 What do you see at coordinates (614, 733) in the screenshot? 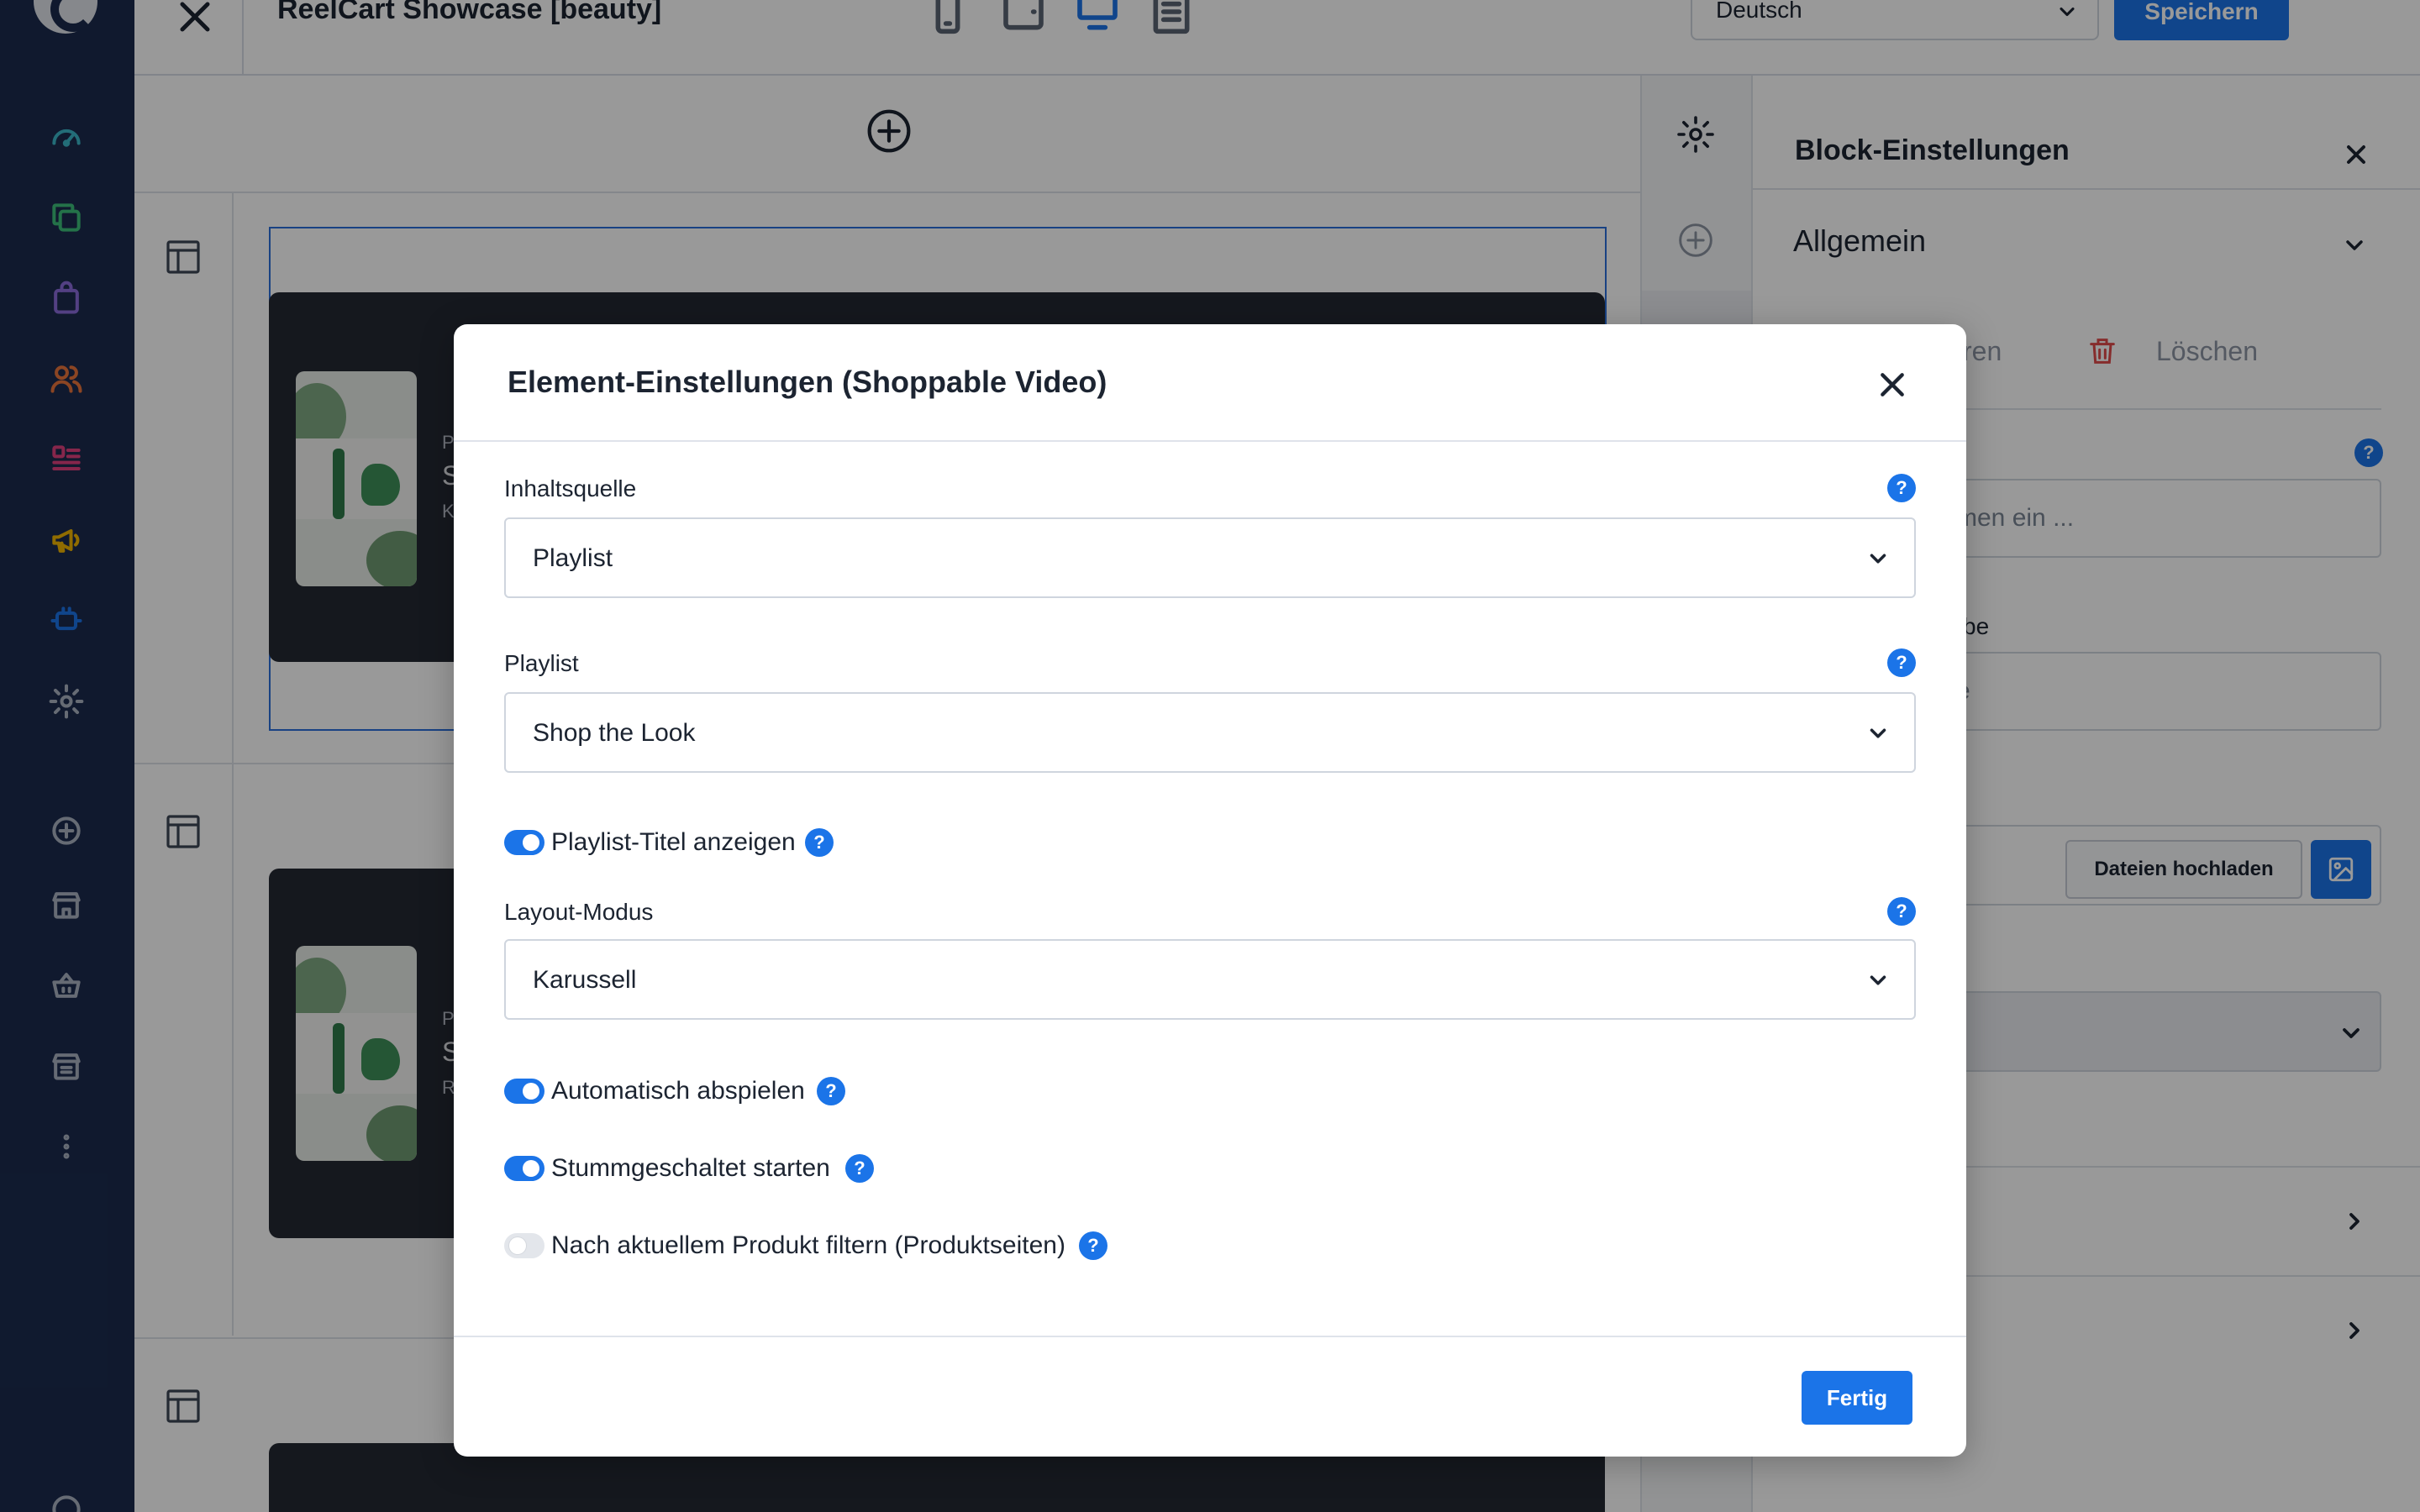
I see `select-value: Shop the Look` at bounding box center [614, 733].